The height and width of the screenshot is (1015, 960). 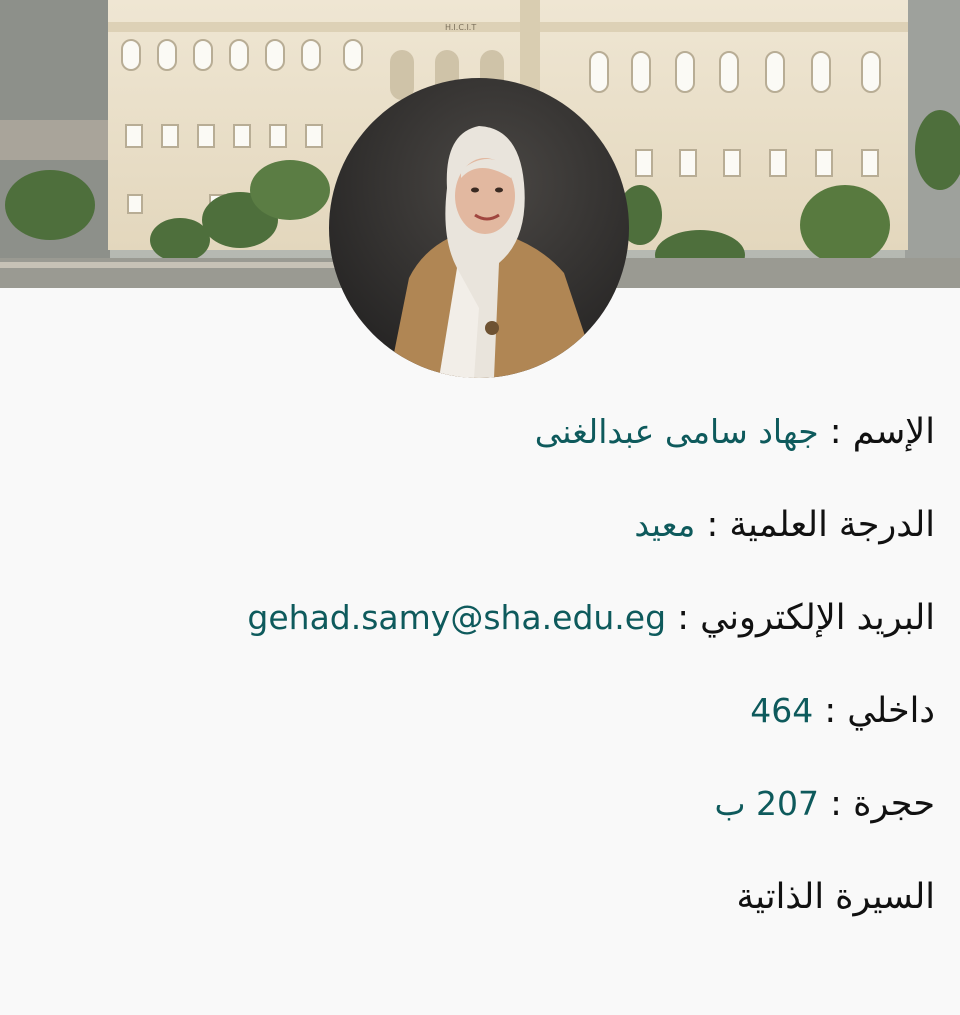 I want to click on profile-photo, so click(x=479, y=228).